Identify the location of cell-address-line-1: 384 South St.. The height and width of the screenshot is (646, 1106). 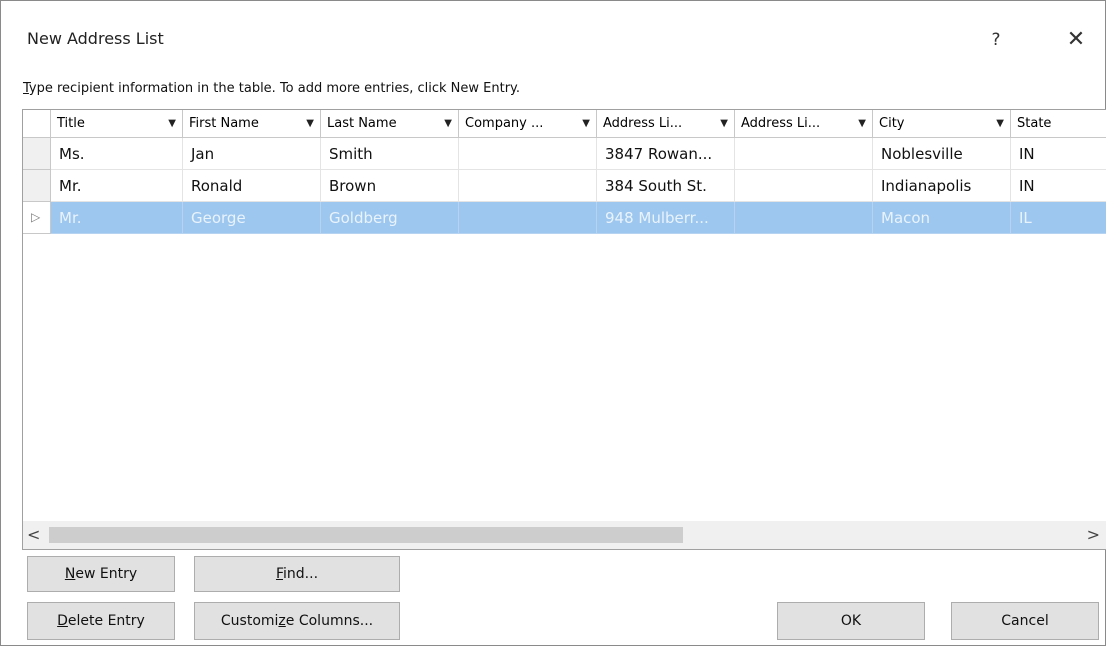
(666, 186).